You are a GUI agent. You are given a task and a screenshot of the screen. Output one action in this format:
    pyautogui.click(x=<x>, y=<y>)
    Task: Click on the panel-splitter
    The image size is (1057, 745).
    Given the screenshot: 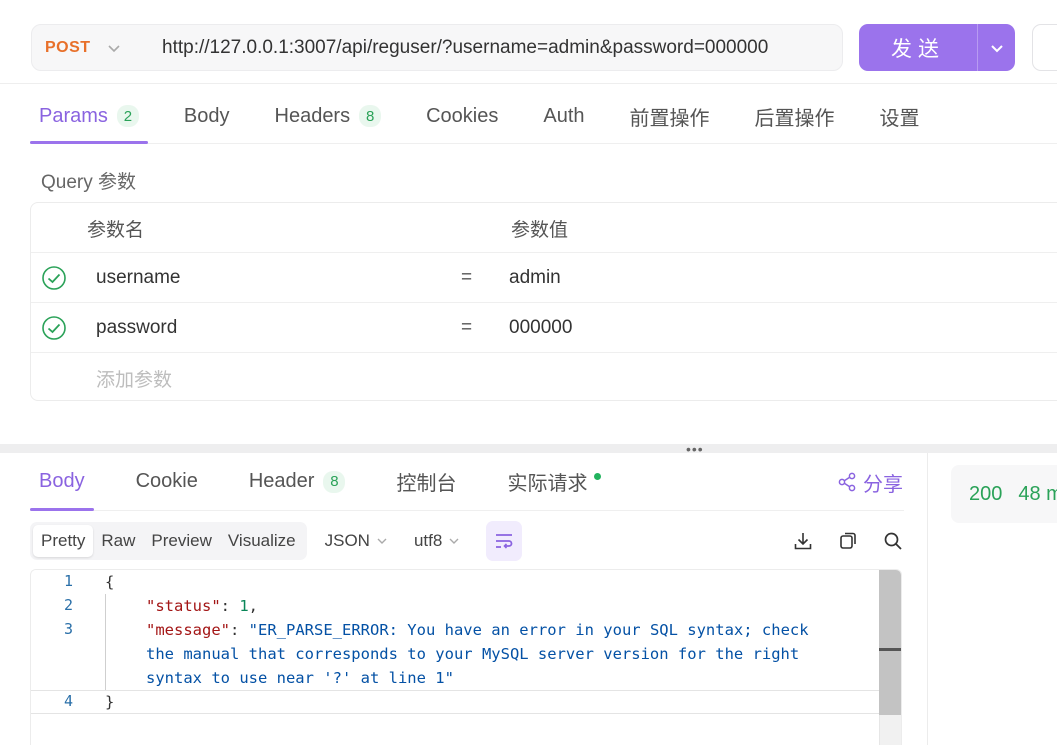 What is the action you would take?
    pyautogui.click(x=528, y=448)
    